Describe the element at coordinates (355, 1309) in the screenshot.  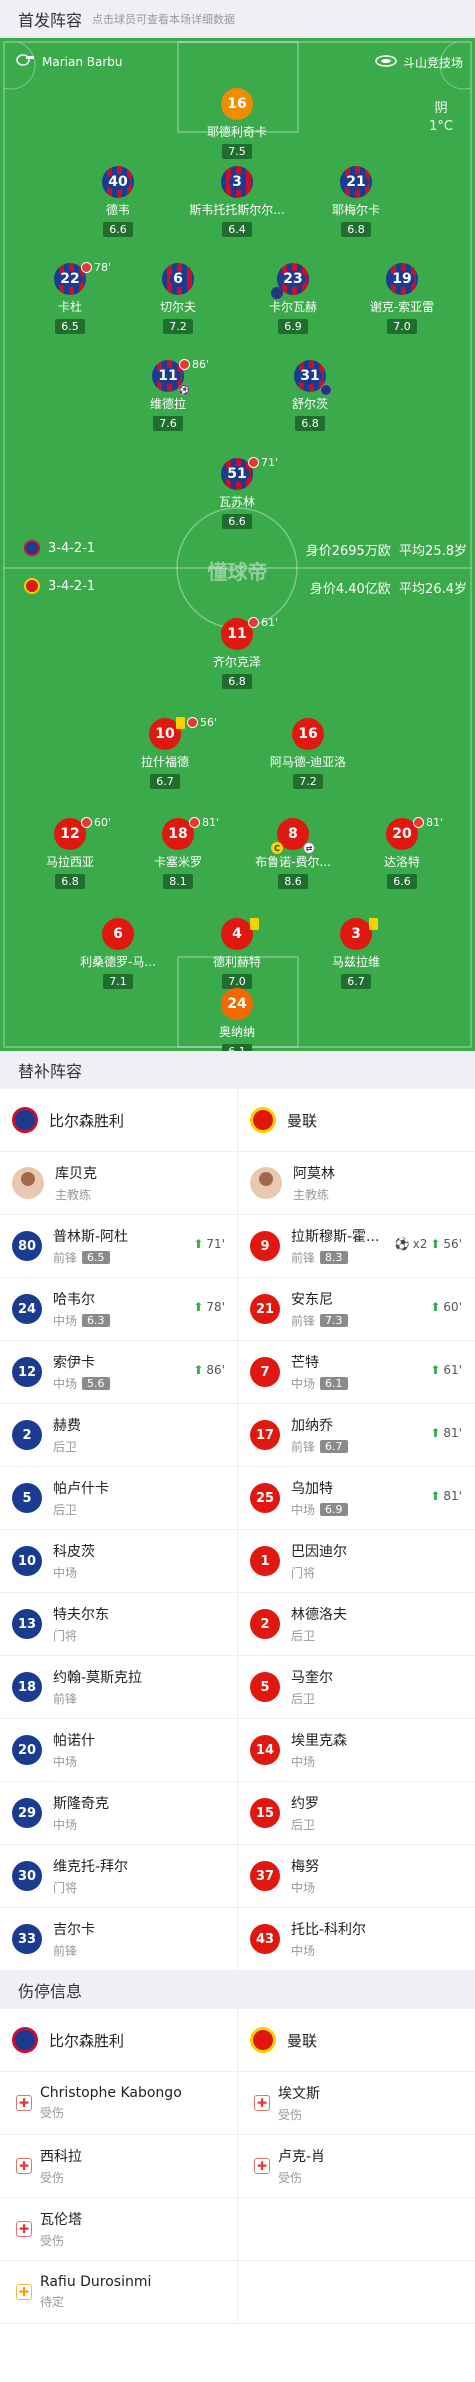
I see `sub-player: 21 安东尼 前锋 7.3 ⬆ 60'` at that location.